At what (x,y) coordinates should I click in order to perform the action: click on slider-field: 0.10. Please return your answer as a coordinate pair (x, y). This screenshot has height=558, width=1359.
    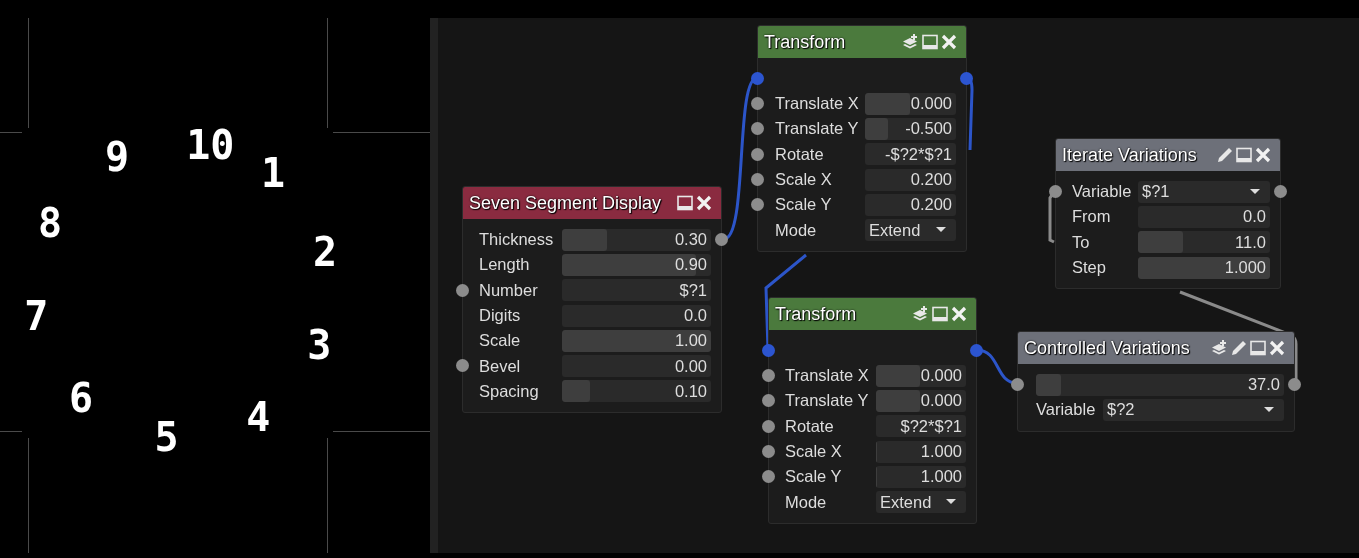
    Looking at the image, I should click on (636, 391).